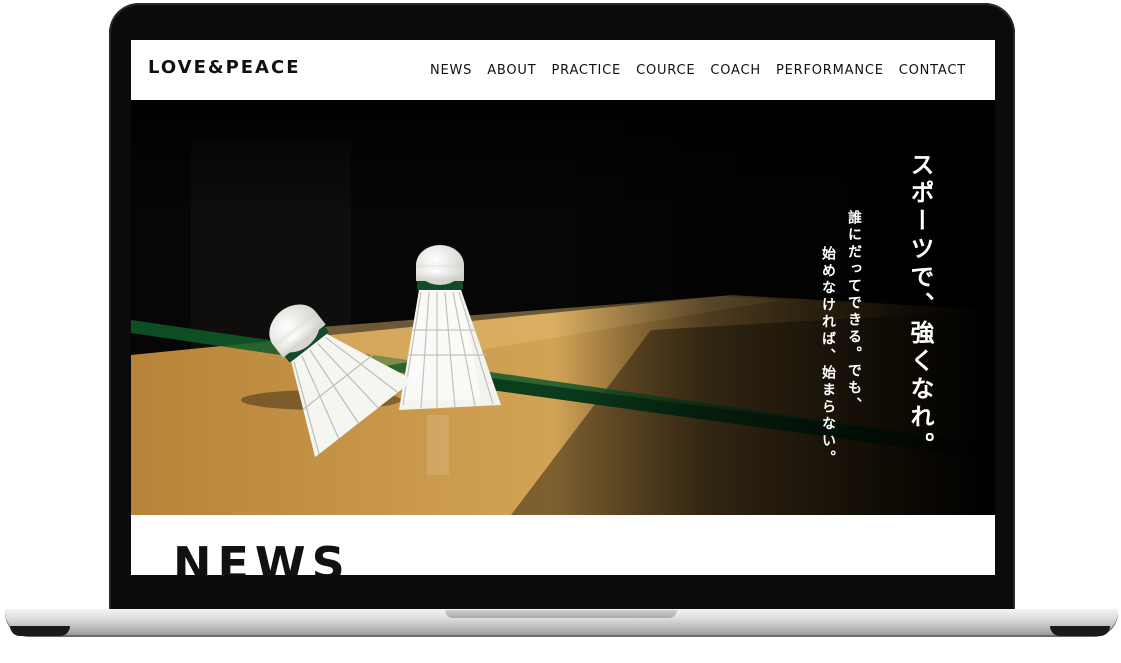 The width and height of the screenshot is (1121, 663). What do you see at coordinates (830, 70) in the screenshot?
I see `nav-item-performance: PERFORMANCE` at bounding box center [830, 70].